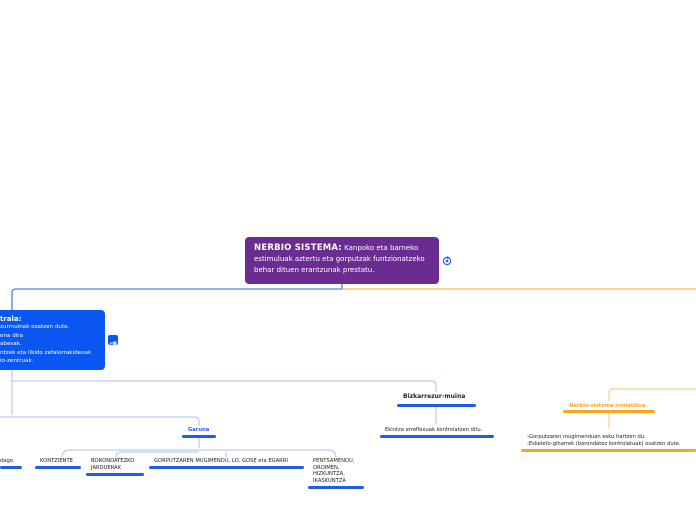  What do you see at coordinates (434, 397) in the screenshot?
I see `topic-bizkarrezur-muina: Bizkarrezur-muina` at bounding box center [434, 397].